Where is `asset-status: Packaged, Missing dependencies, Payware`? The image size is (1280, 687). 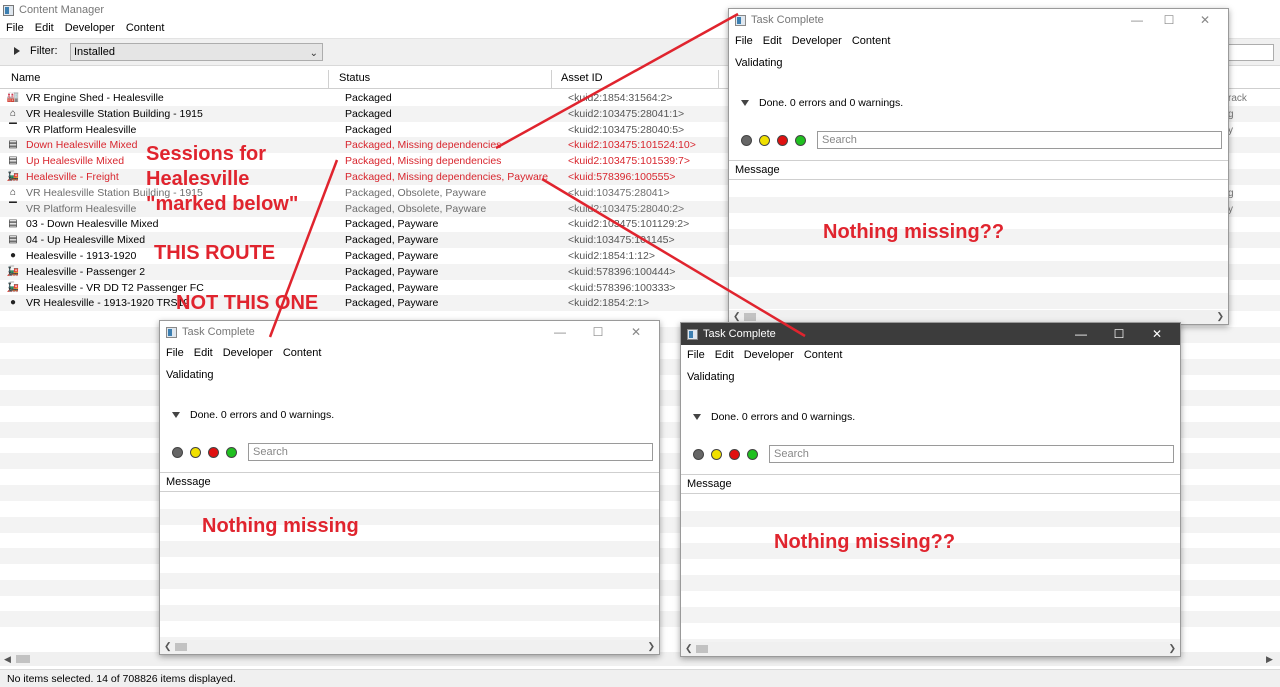
asset-status: Packaged, Missing dependencies, Payware is located at coordinates (447, 177).